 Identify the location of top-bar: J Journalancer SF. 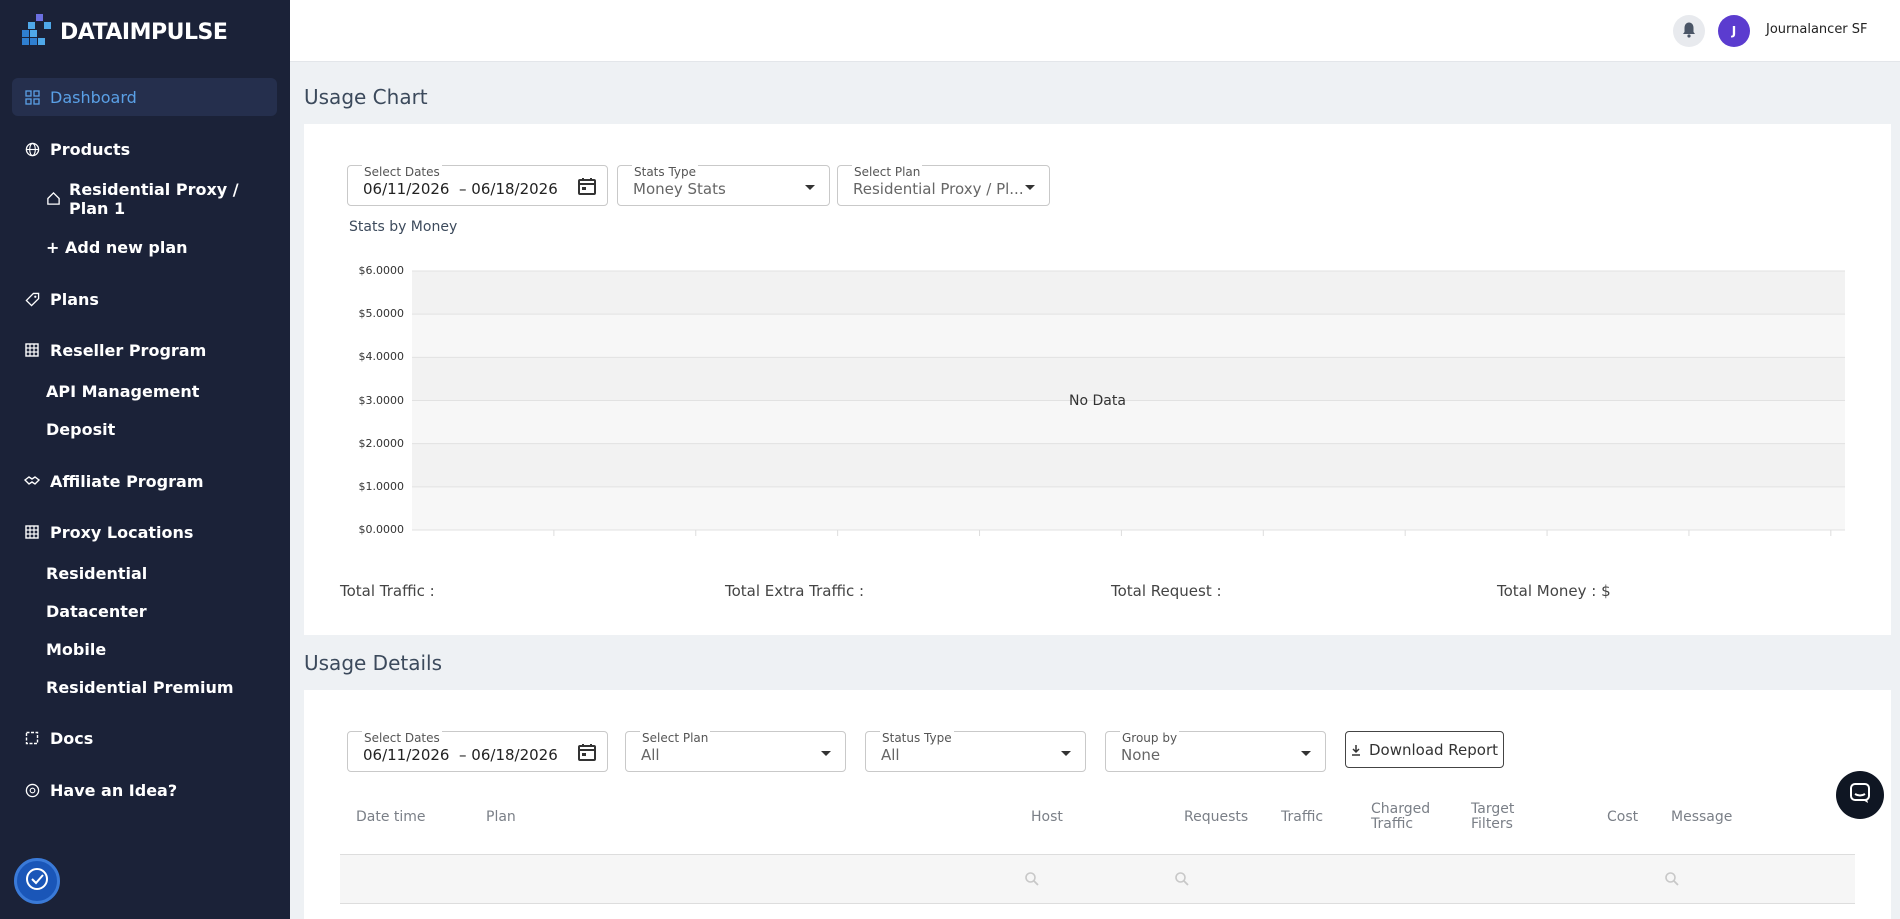
(1095, 31).